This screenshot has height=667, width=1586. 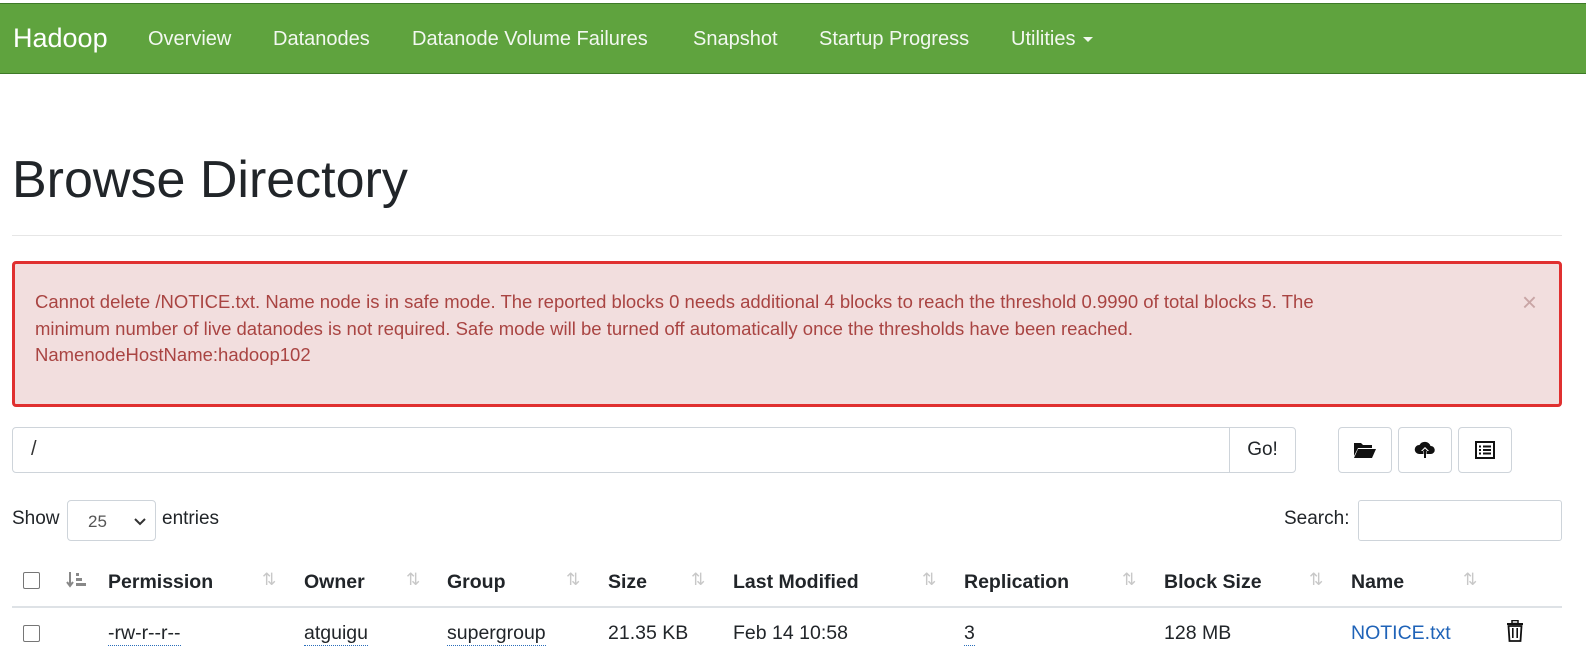 What do you see at coordinates (787, 607) in the screenshot?
I see `table-header-border` at bounding box center [787, 607].